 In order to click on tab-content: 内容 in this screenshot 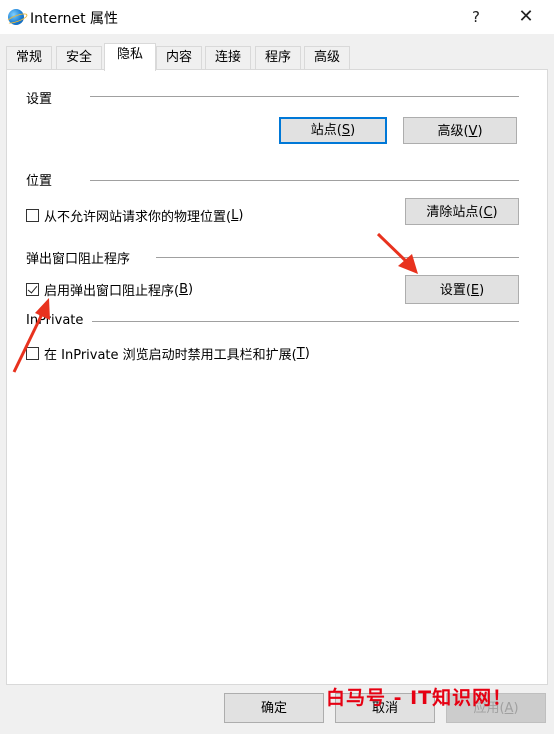, I will do `click(179, 57)`.